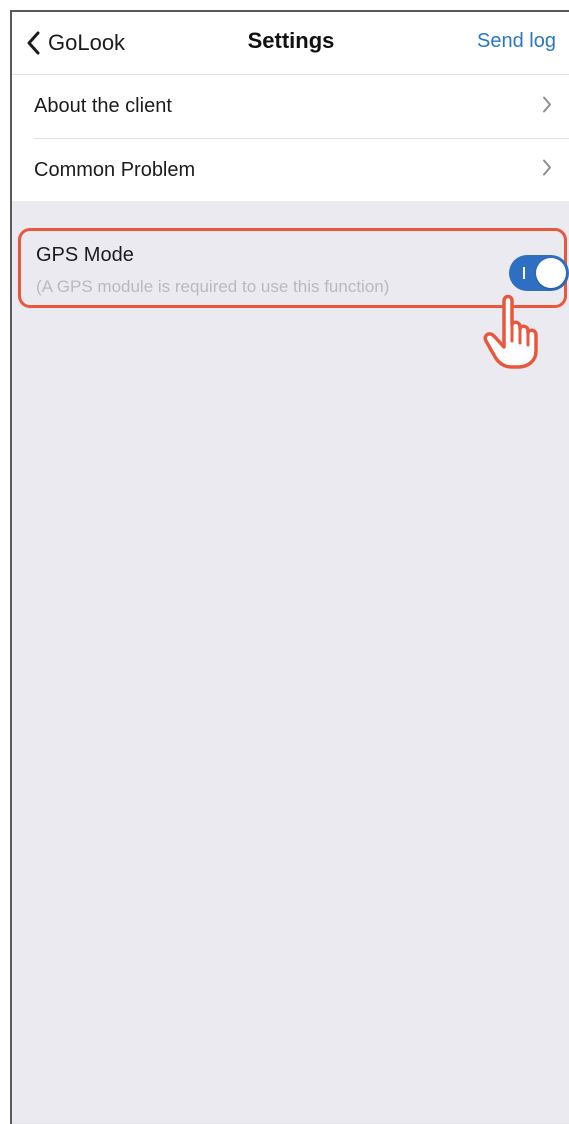  What do you see at coordinates (524, 273) in the screenshot?
I see `toggle-on-mark` at bounding box center [524, 273].